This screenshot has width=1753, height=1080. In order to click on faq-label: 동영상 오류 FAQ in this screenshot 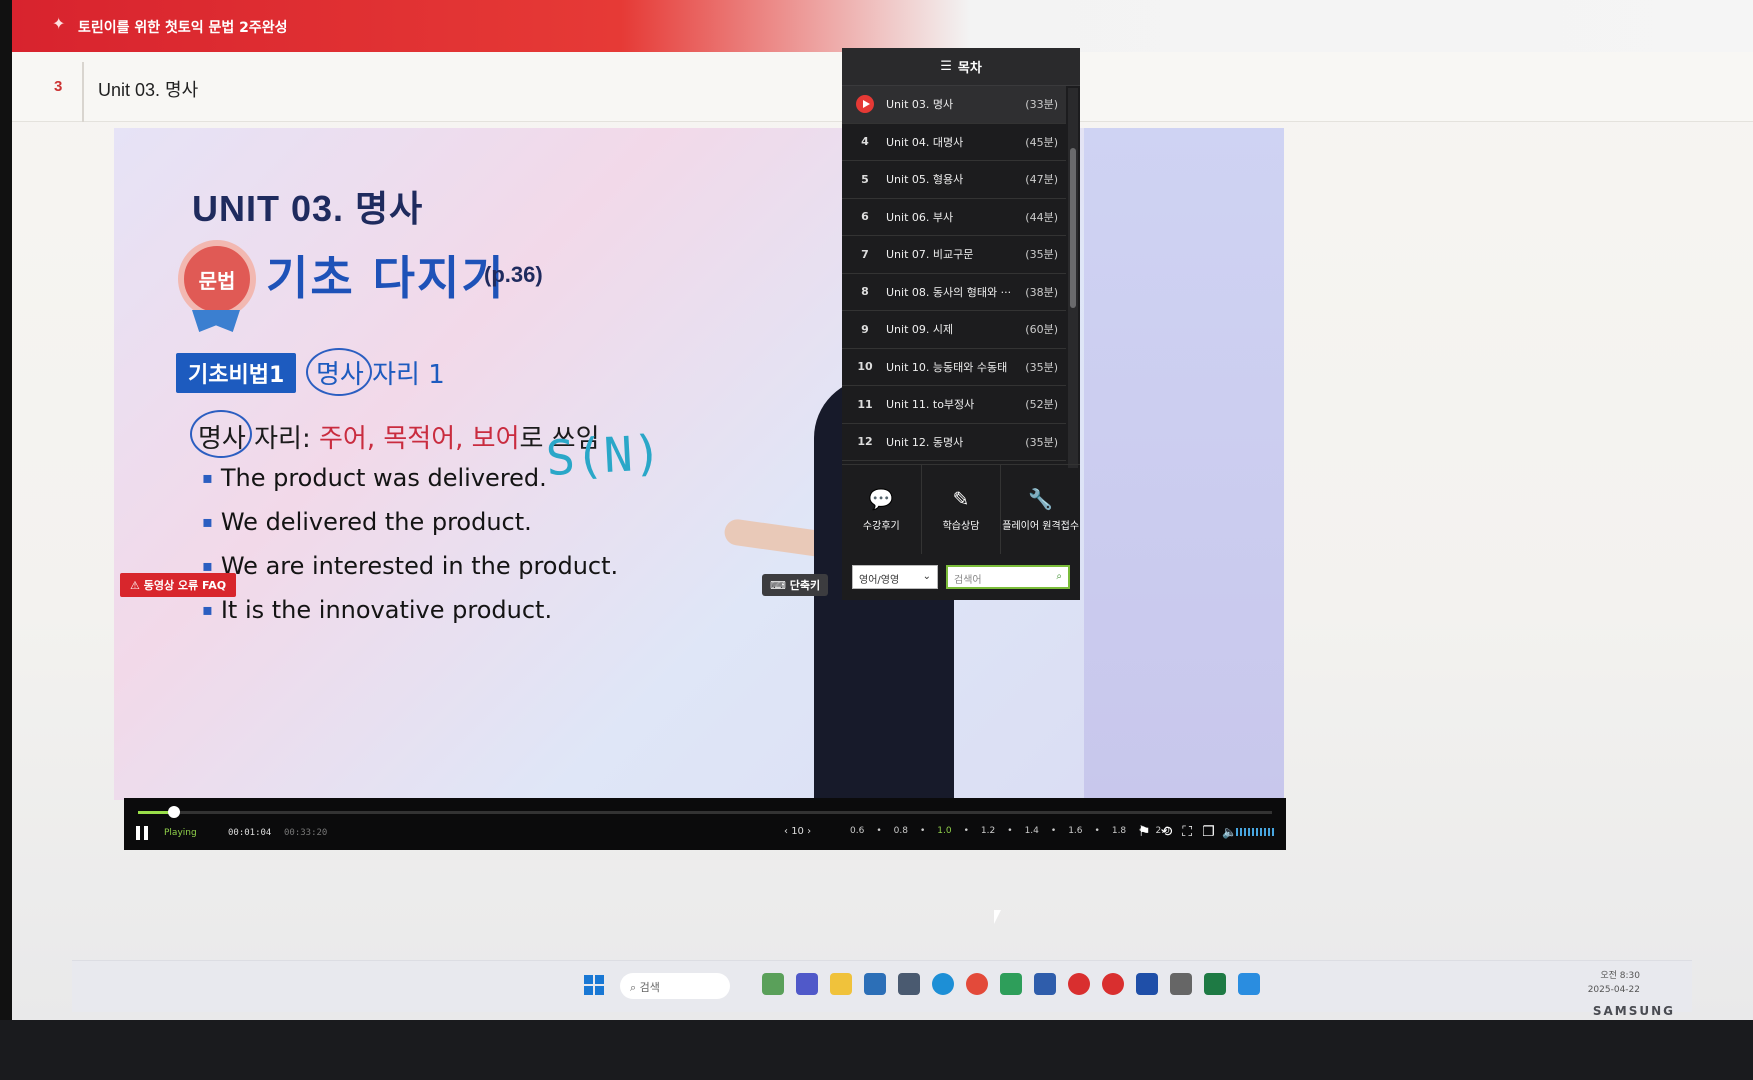, I will do `click(185, 585)`.